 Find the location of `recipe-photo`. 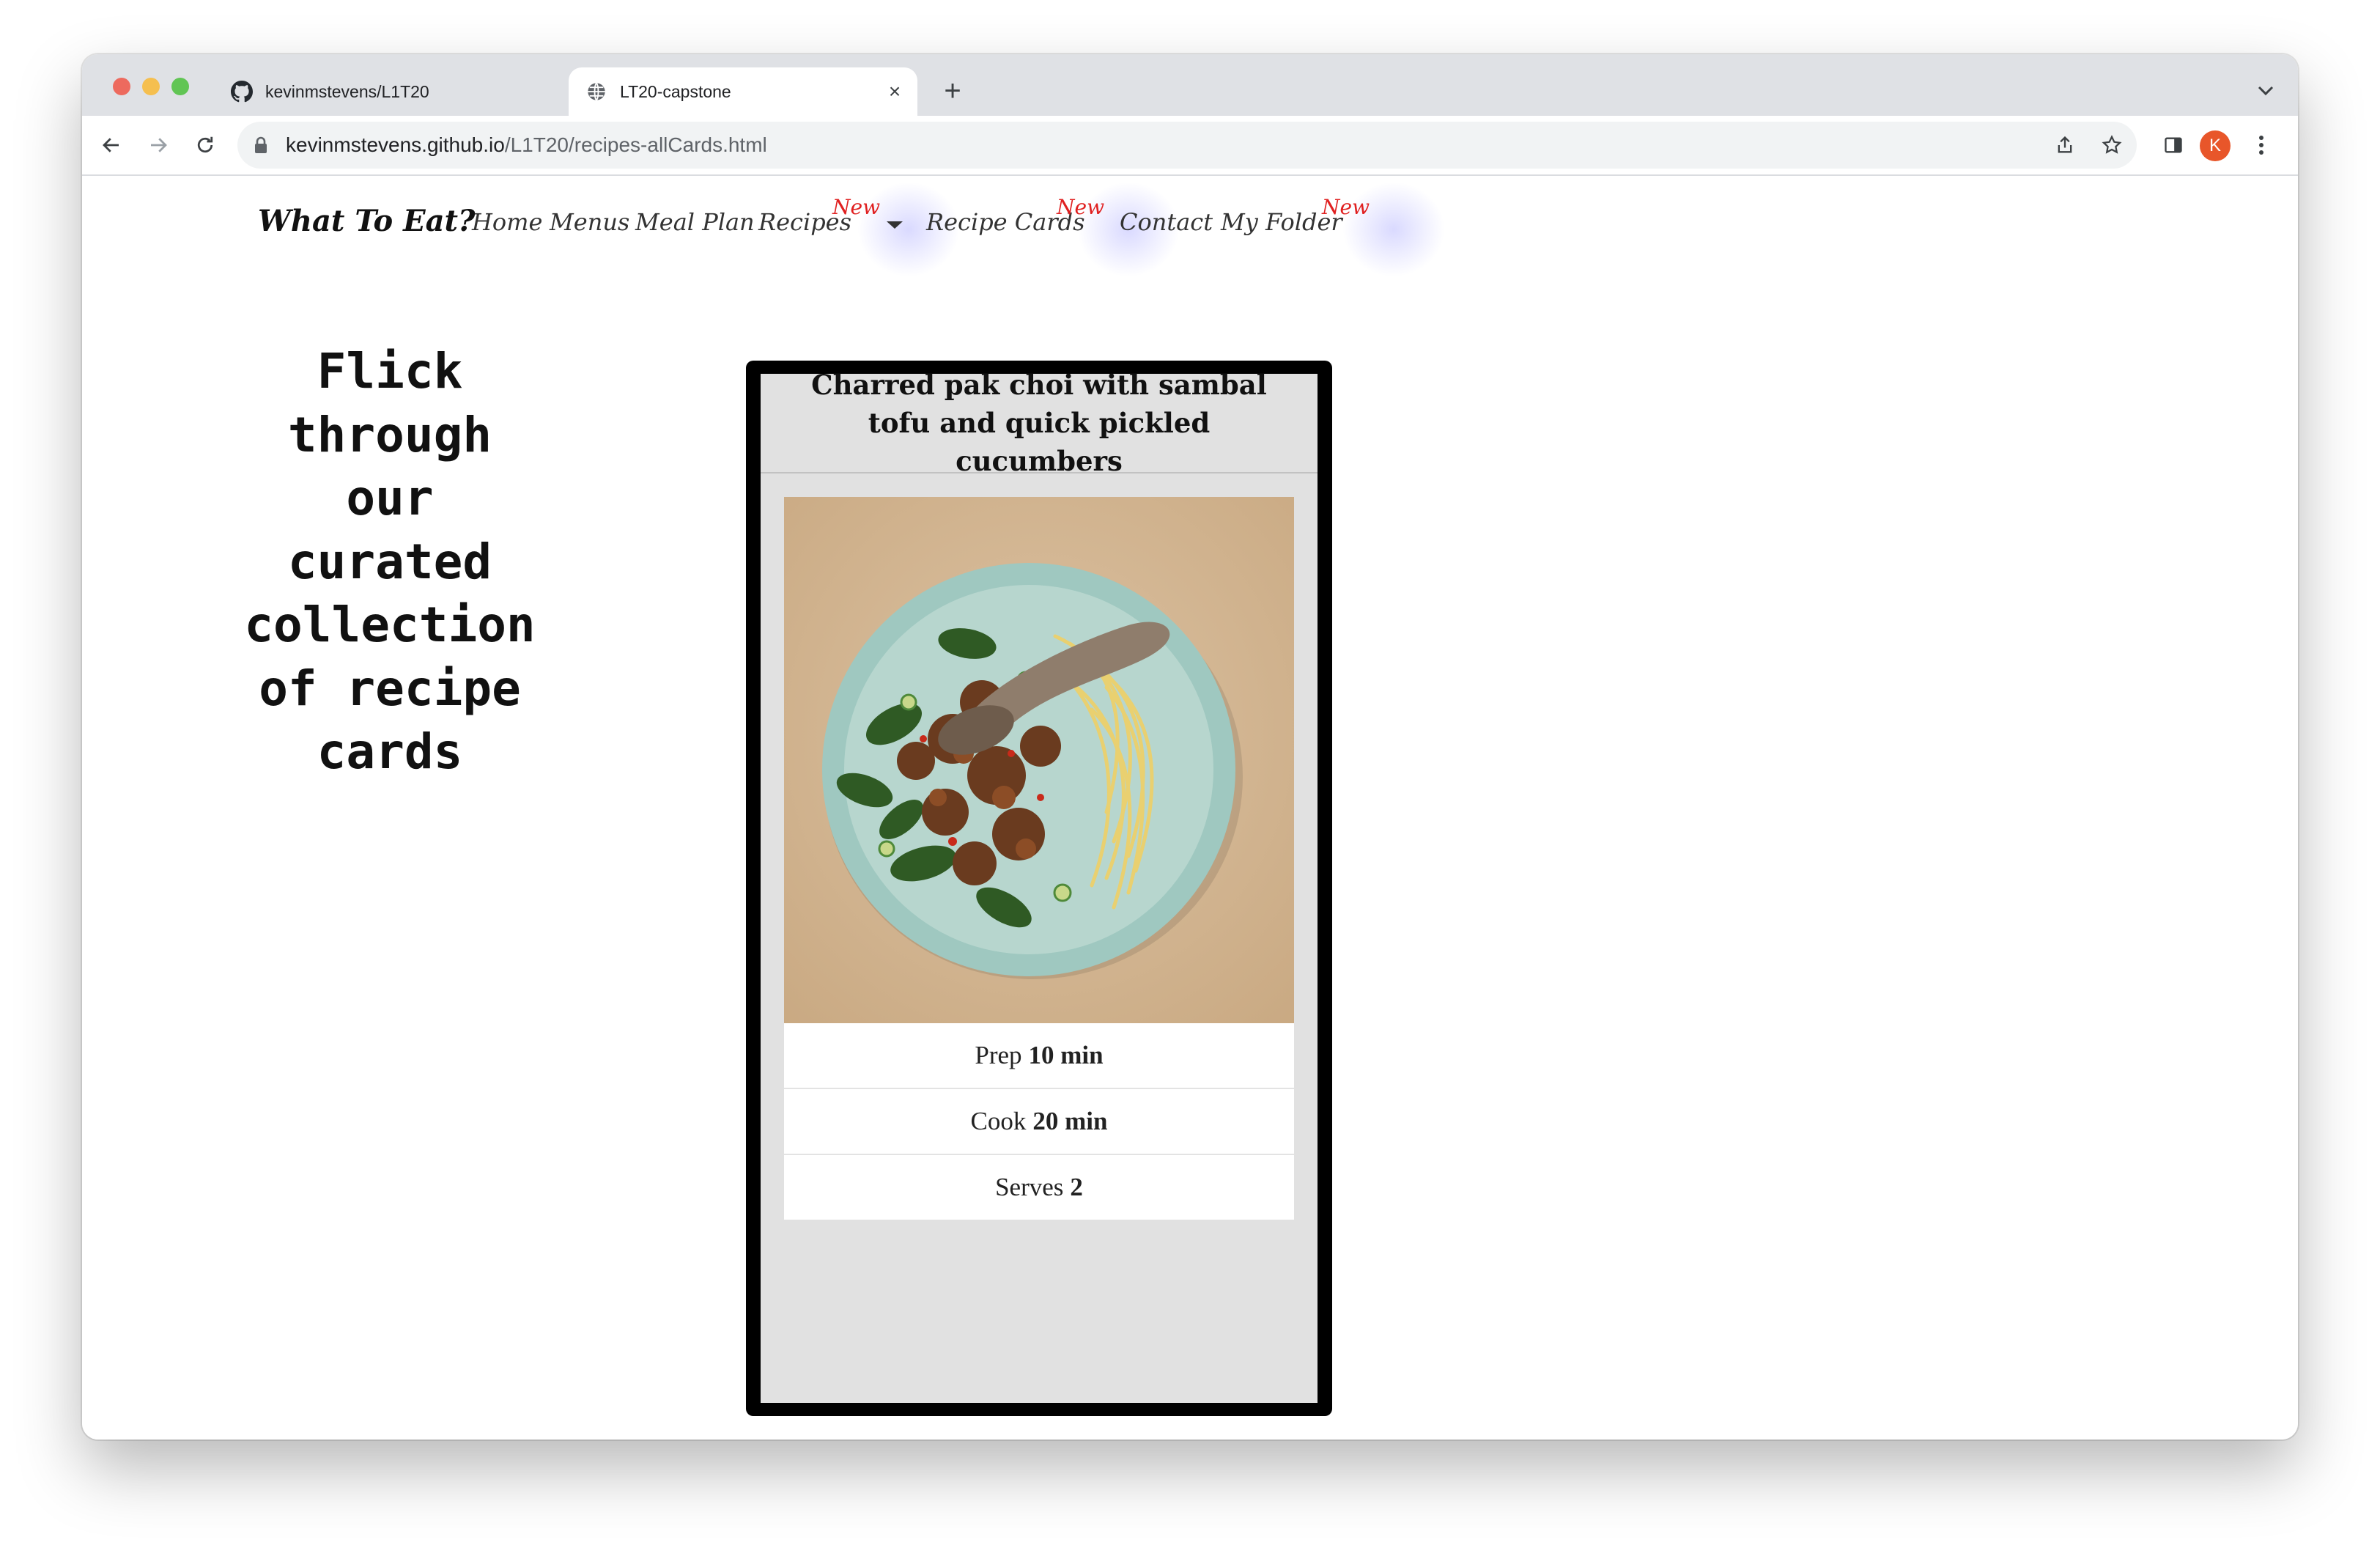

recipe-photo is located at coordinates (1039, 760).